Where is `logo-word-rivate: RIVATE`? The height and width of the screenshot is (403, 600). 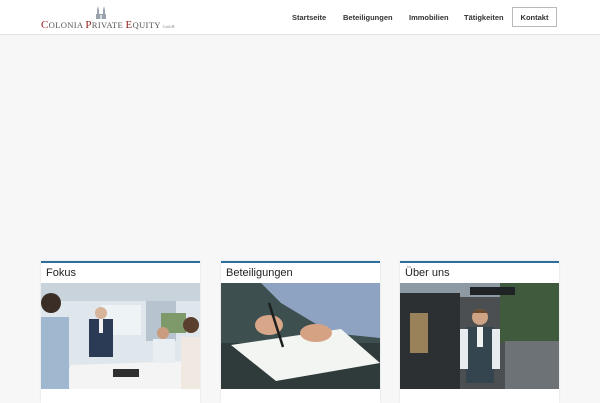 logo-word-rivate: RIVATE is located at coordinates (107, 25).